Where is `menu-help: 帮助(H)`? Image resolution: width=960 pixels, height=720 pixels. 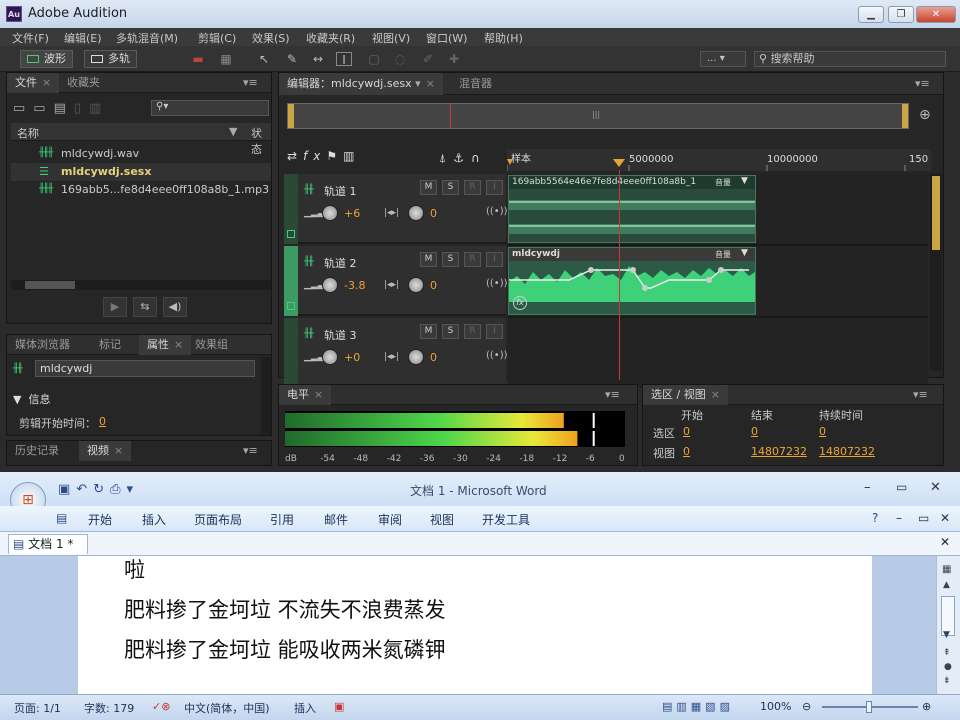
menu-help: 帮助(H) is located at coordinates (503, 38).